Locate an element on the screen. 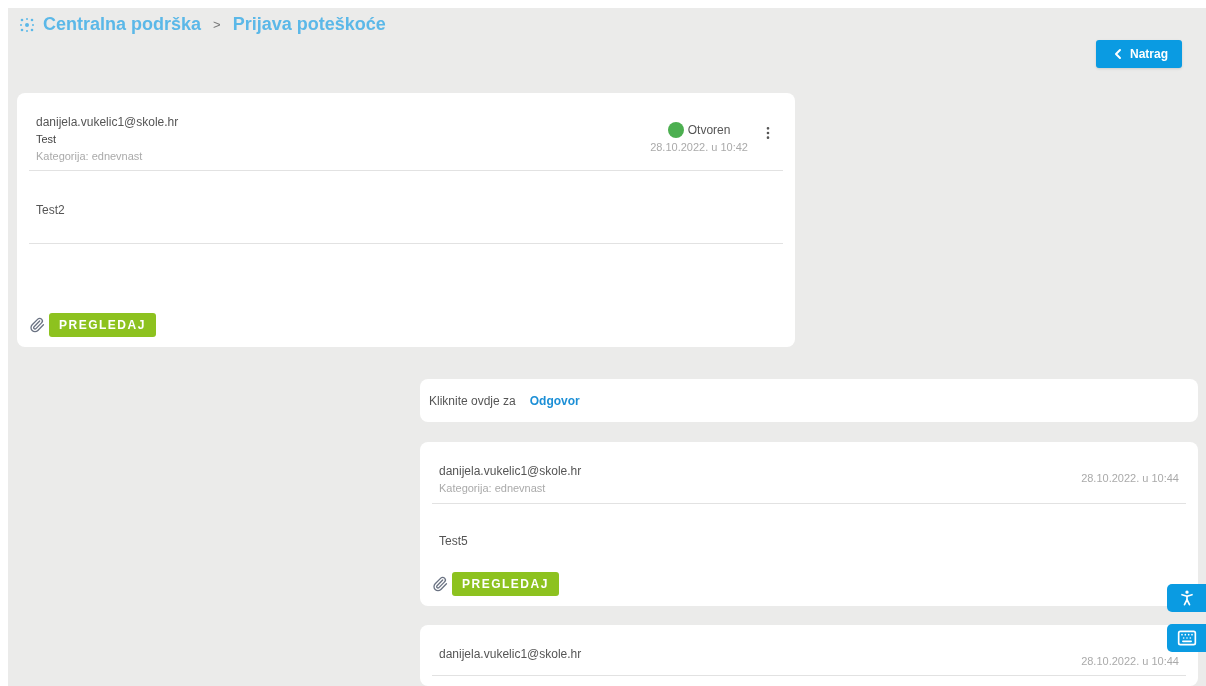 The image size is (1206, 686). date-text: 28.10.2022. u 10:42 is located at coordinates (699, 147).